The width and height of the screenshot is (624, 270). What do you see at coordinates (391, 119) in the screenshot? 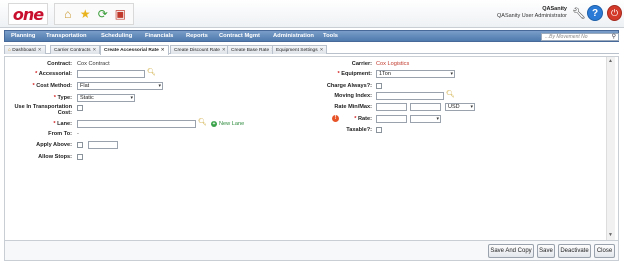
I see `rate-input` at bounding box center [391, 119].